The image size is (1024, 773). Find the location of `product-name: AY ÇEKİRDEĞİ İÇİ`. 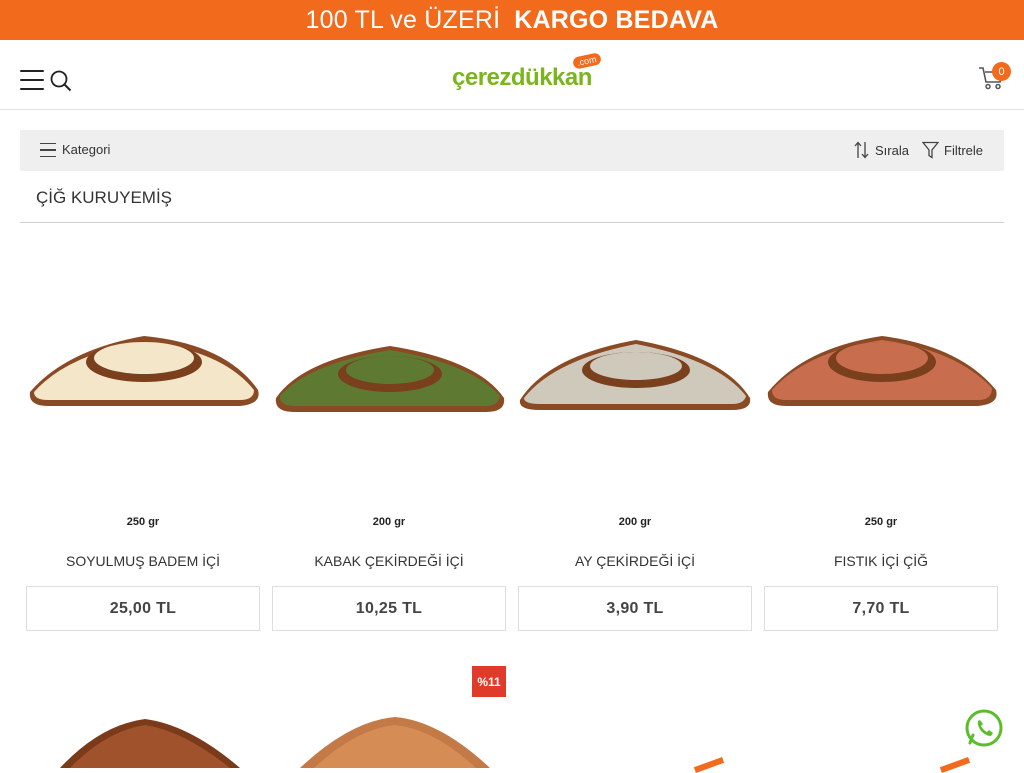

product-name: AY ÇEKİRDEĞİ İÇİ is located at coordinates (635, 561).